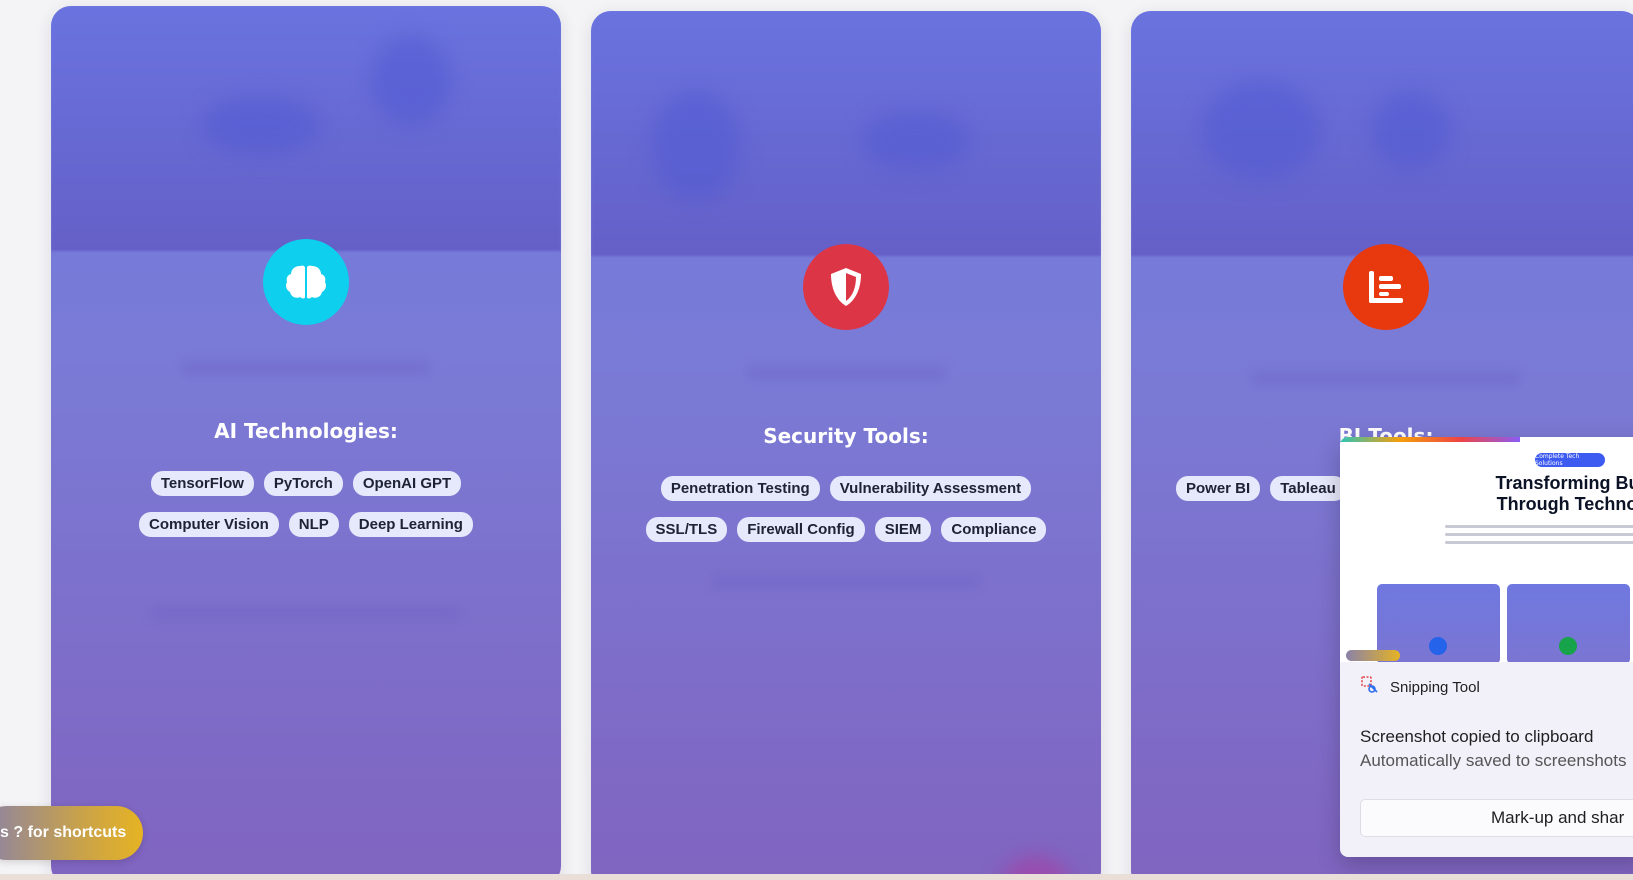  I want to click on tag-row: SSL/TLS Firewall Config SIEM Compliance, so click(846, 529).